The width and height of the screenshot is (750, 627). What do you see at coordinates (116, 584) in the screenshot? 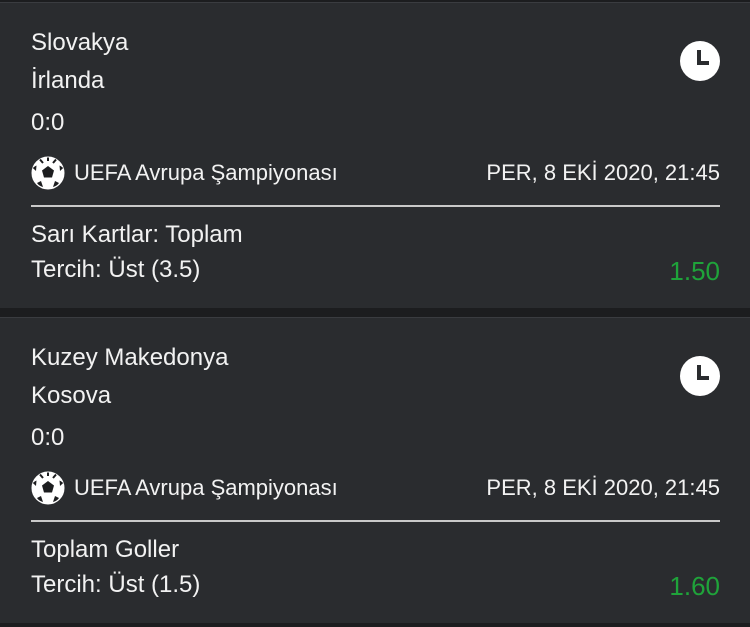
I see `bet-selection: Tercih: Üst (1.5)` at bounding box center [116, 584].